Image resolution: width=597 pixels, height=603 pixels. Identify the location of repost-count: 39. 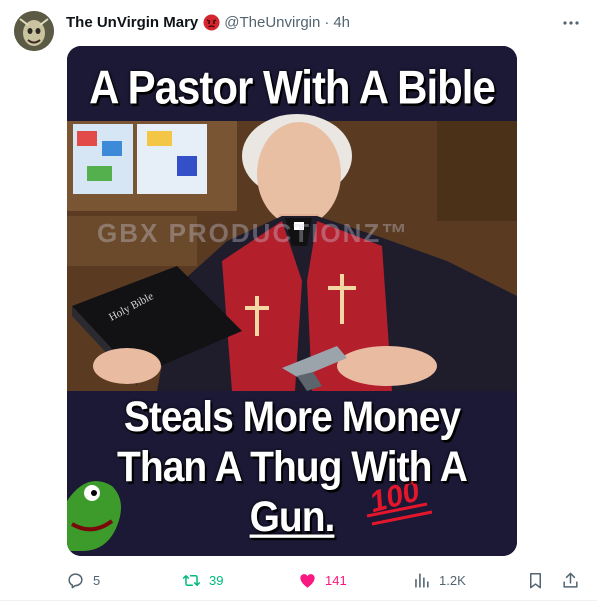
(216, 580).